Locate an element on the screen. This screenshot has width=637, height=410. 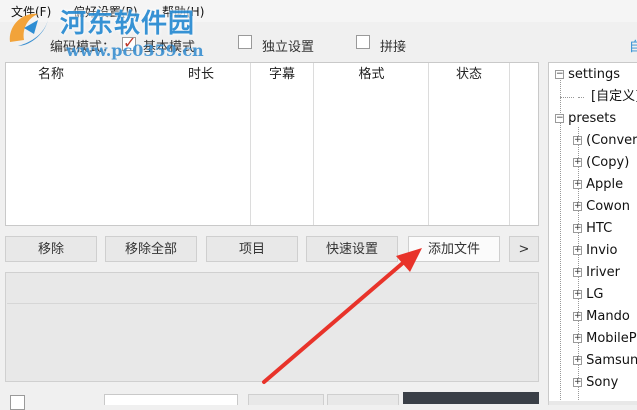
arrow-head-icon is located at coordinates (409, 260).